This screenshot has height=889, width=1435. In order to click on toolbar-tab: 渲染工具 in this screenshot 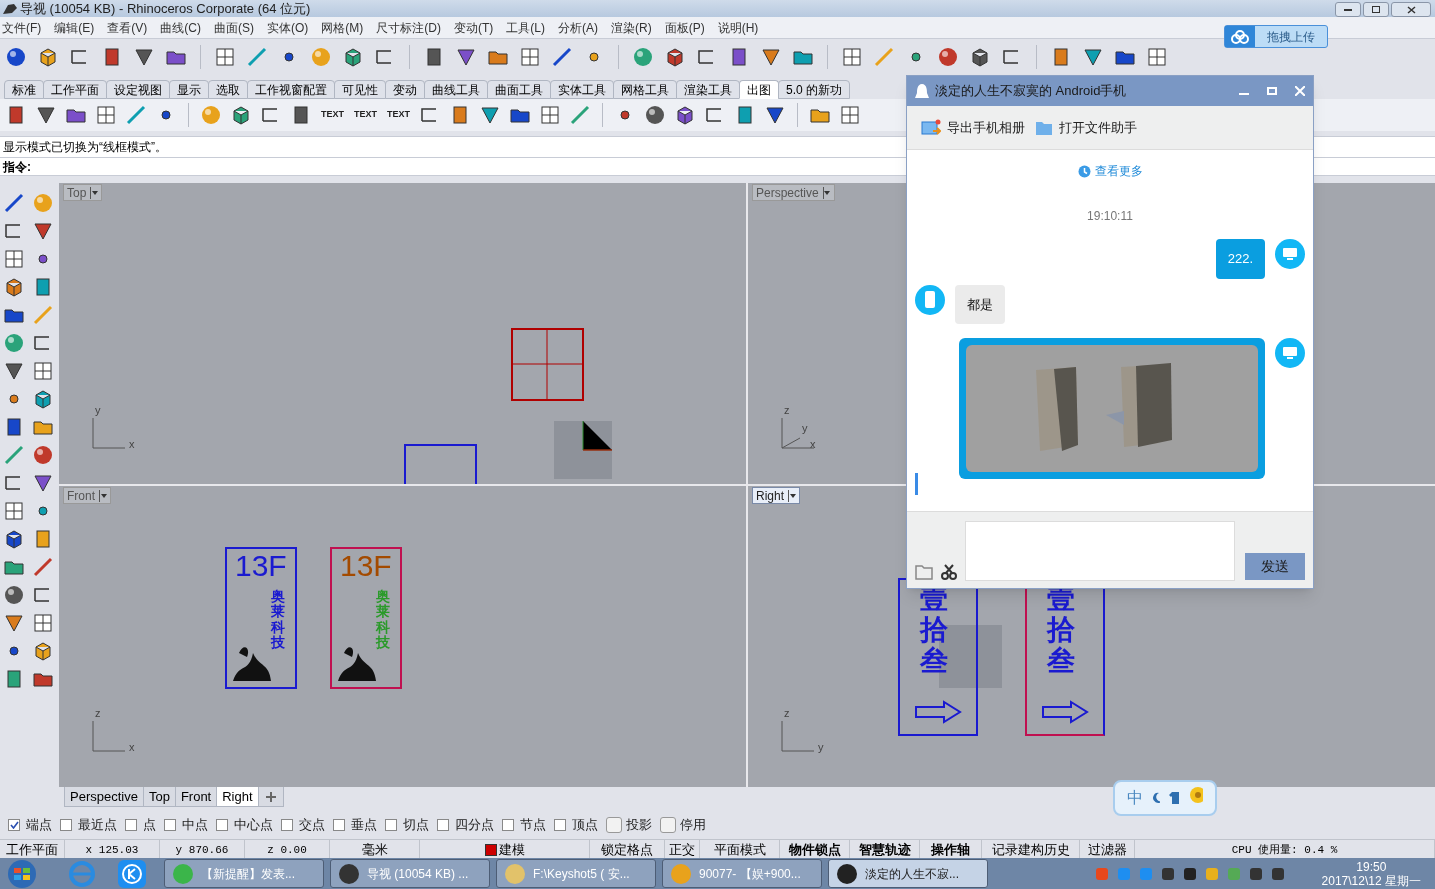, I will do `click(708, 89)`.